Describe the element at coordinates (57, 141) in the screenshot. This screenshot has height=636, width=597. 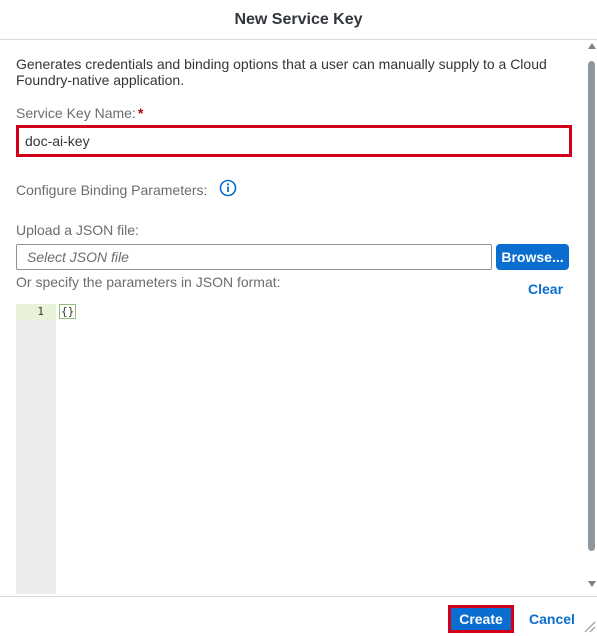
I see `service-key-name-value: doc-ai-key` at that location.